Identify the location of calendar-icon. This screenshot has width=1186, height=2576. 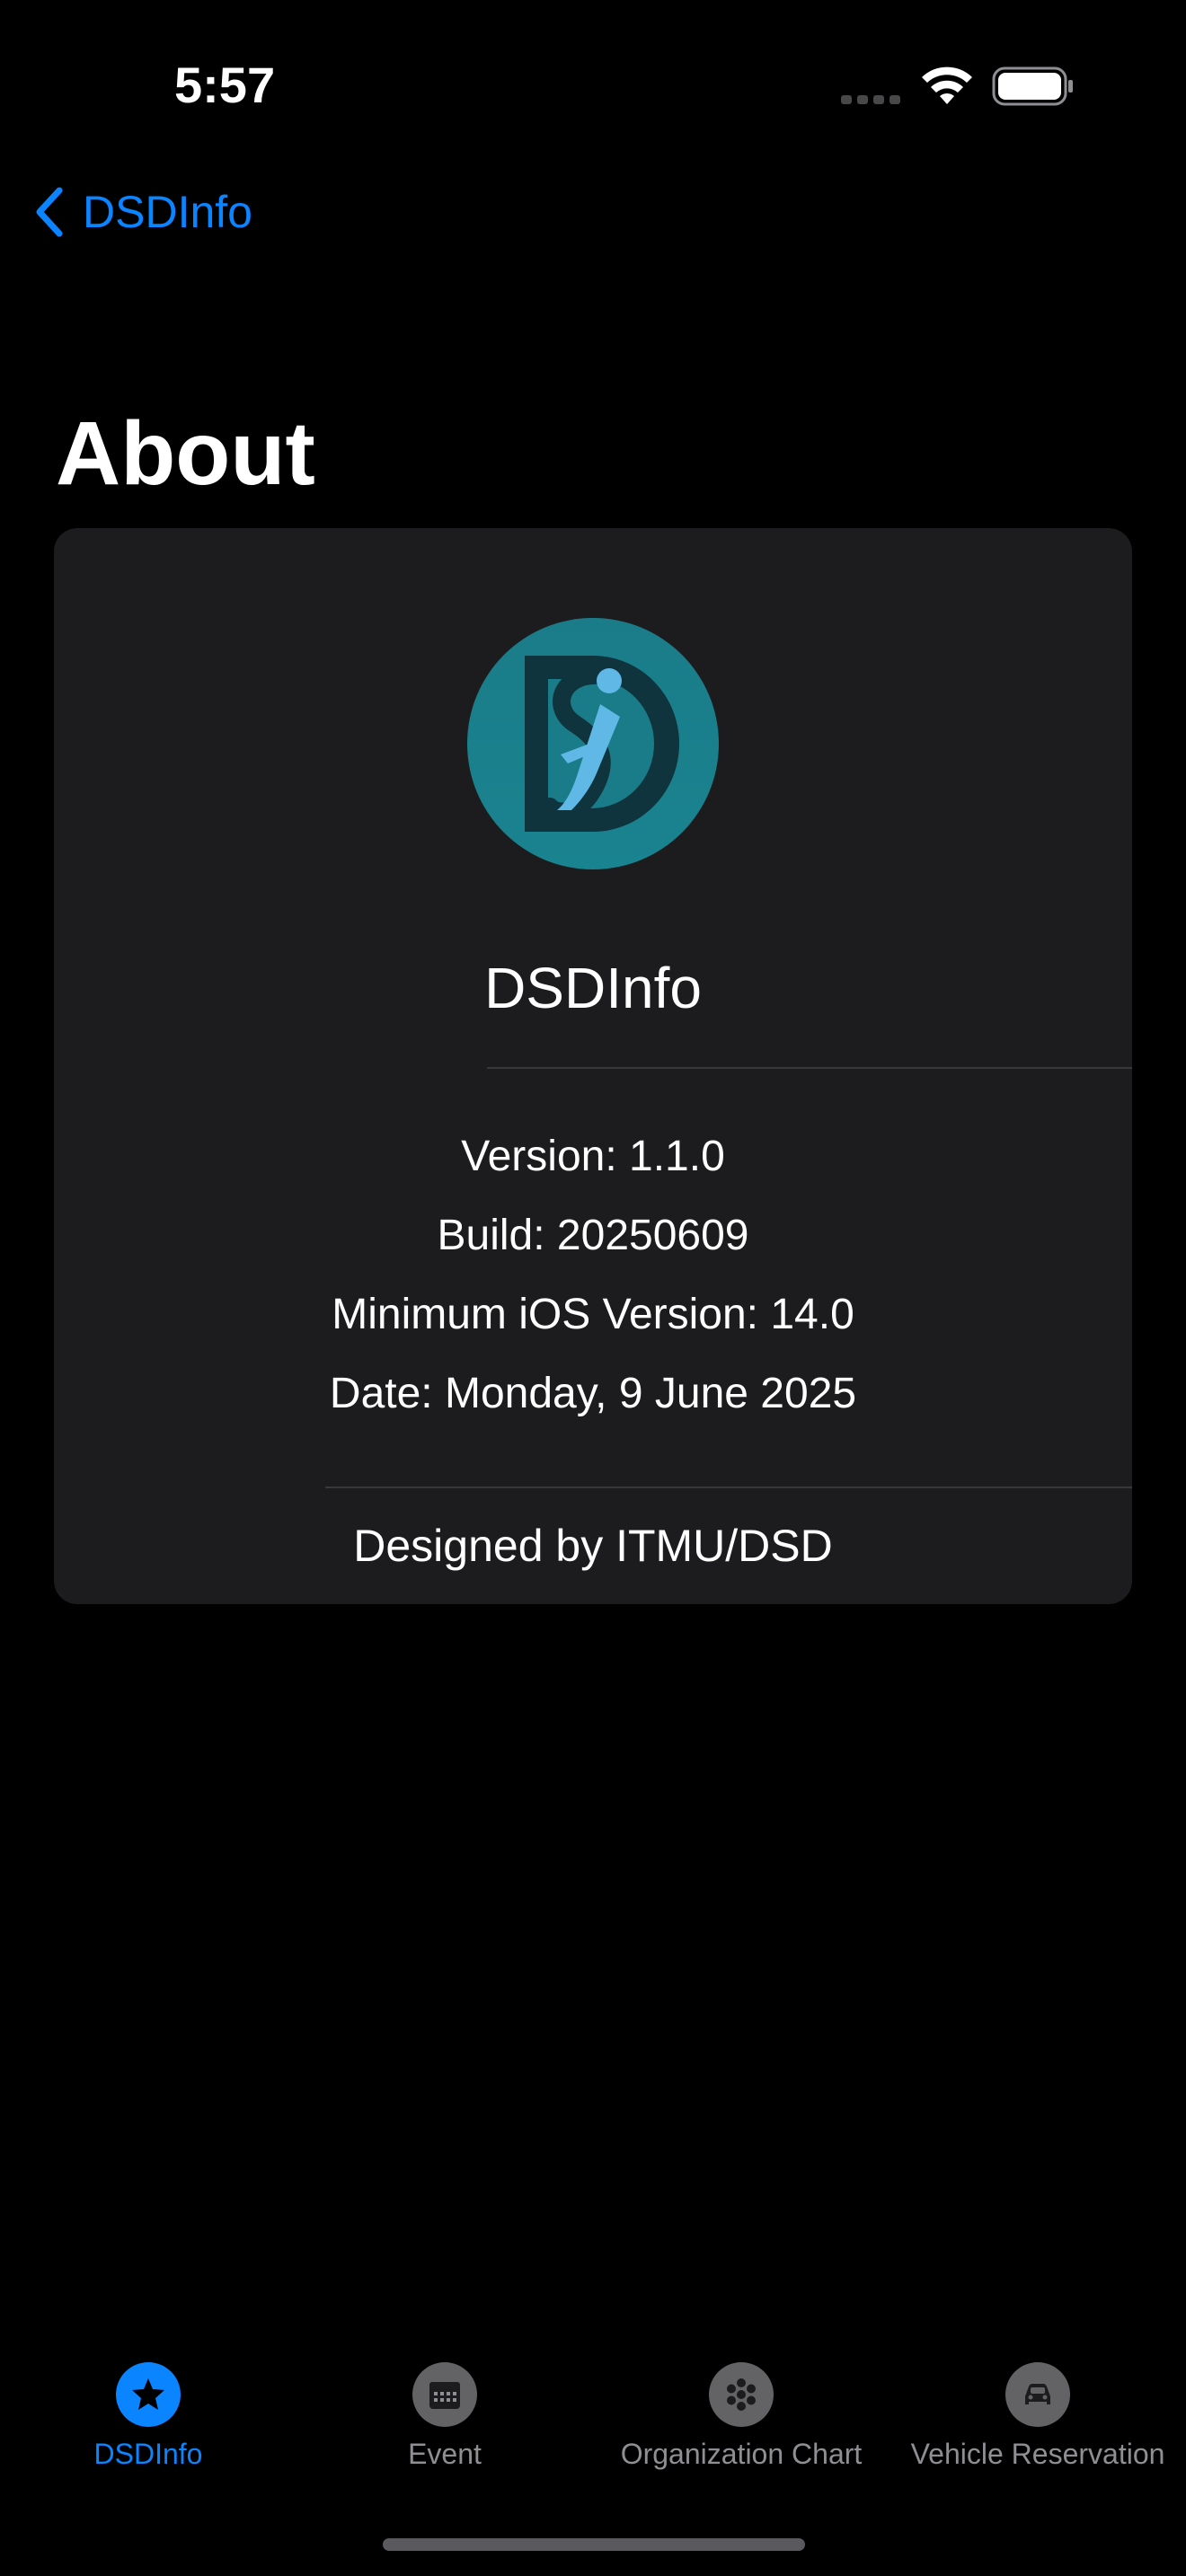
(444, 2395).